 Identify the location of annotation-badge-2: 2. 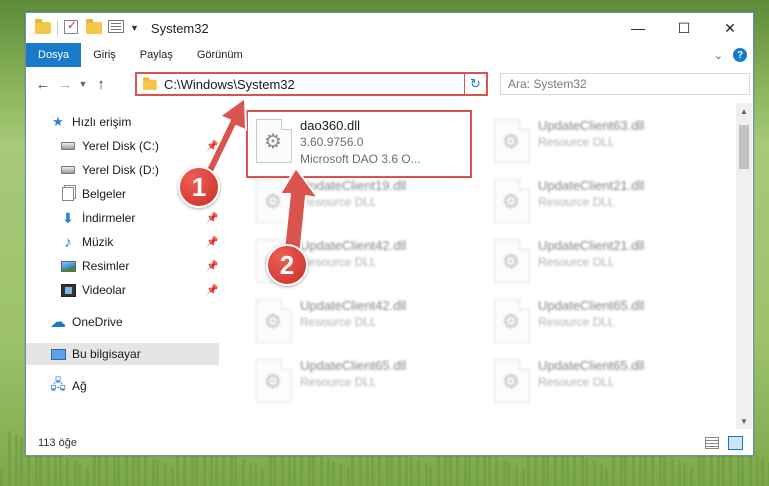
(287, 265).